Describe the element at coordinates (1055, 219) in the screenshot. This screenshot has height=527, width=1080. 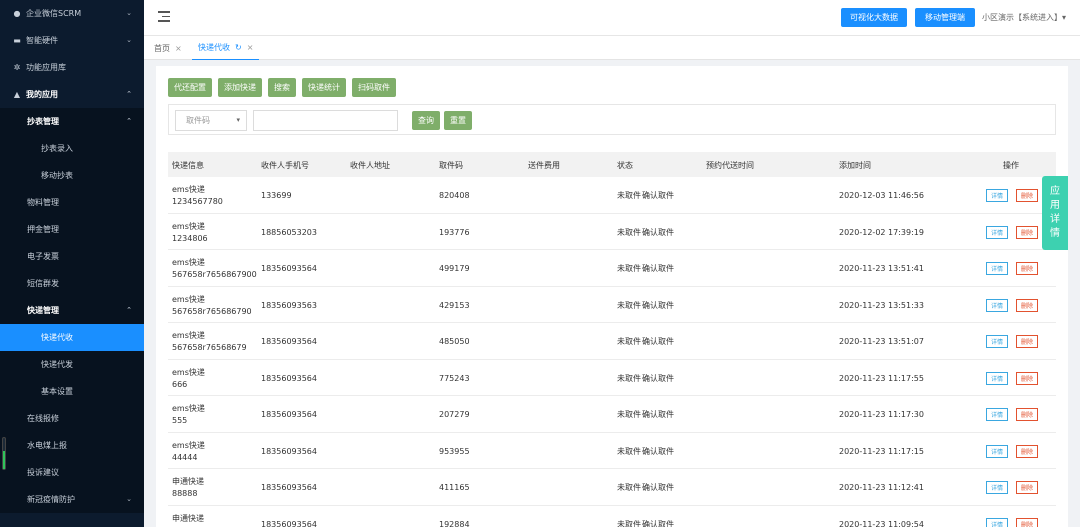
I see `side-tab-char: 详` at that location.